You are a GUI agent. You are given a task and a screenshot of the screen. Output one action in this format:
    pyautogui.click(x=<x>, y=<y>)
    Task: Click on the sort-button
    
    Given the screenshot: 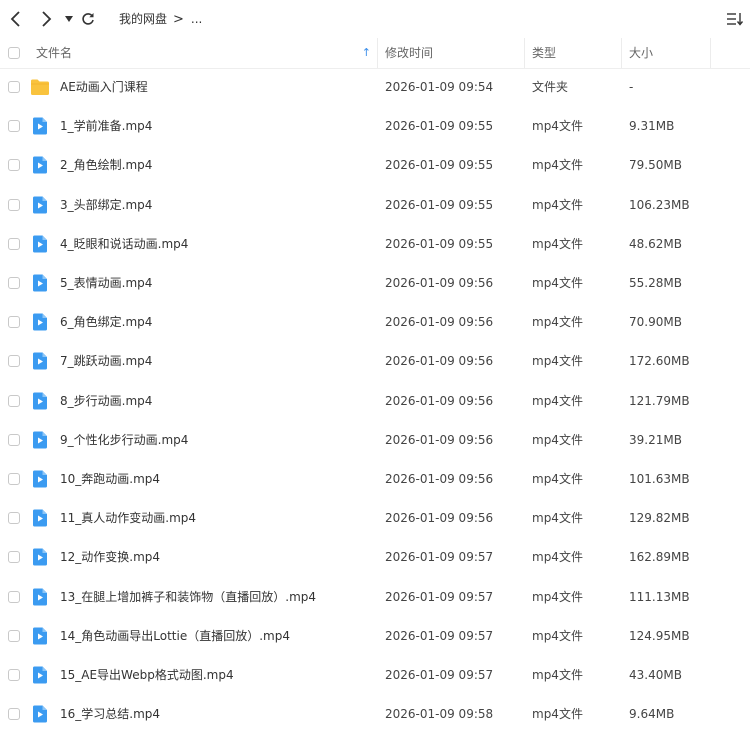 What is the action you would take?
    pyautogui.click(x=735, y=19)
    